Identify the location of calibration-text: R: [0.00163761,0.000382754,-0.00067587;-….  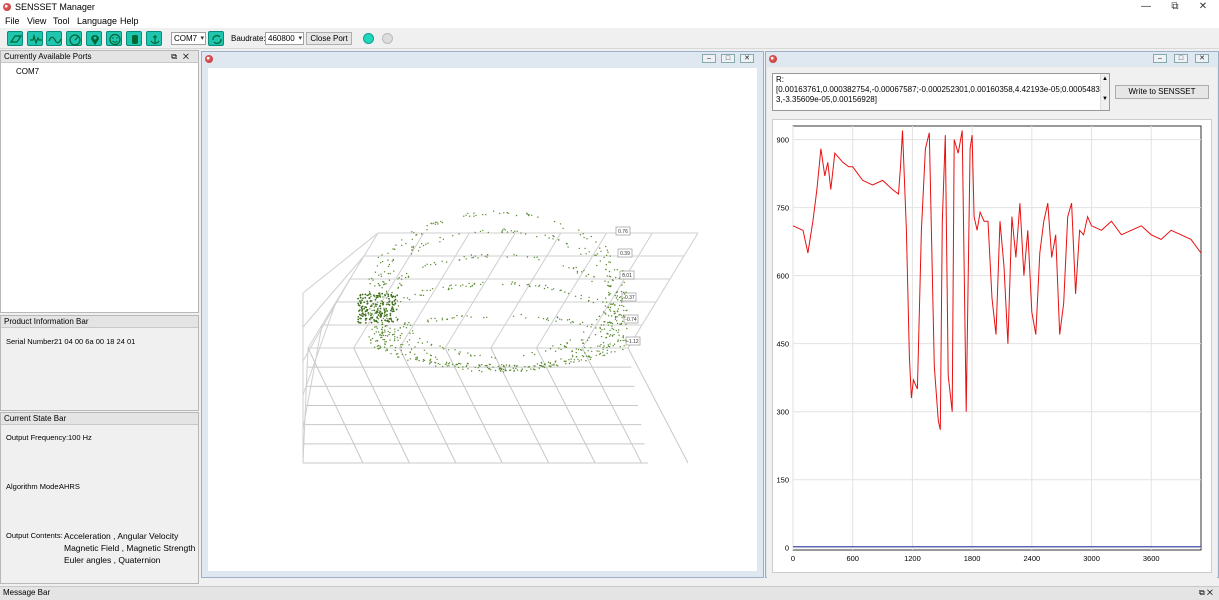
(940, 89).